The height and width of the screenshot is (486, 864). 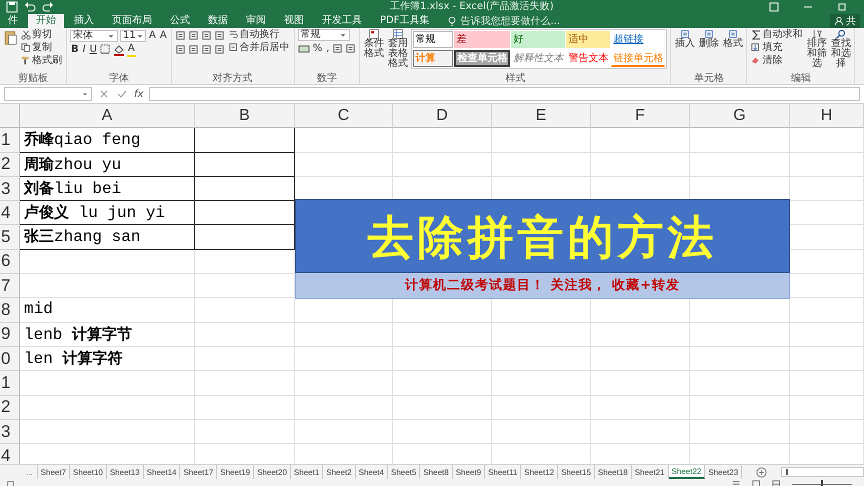 I want to click on cell-style: 常规, so click(x=433, y=39).